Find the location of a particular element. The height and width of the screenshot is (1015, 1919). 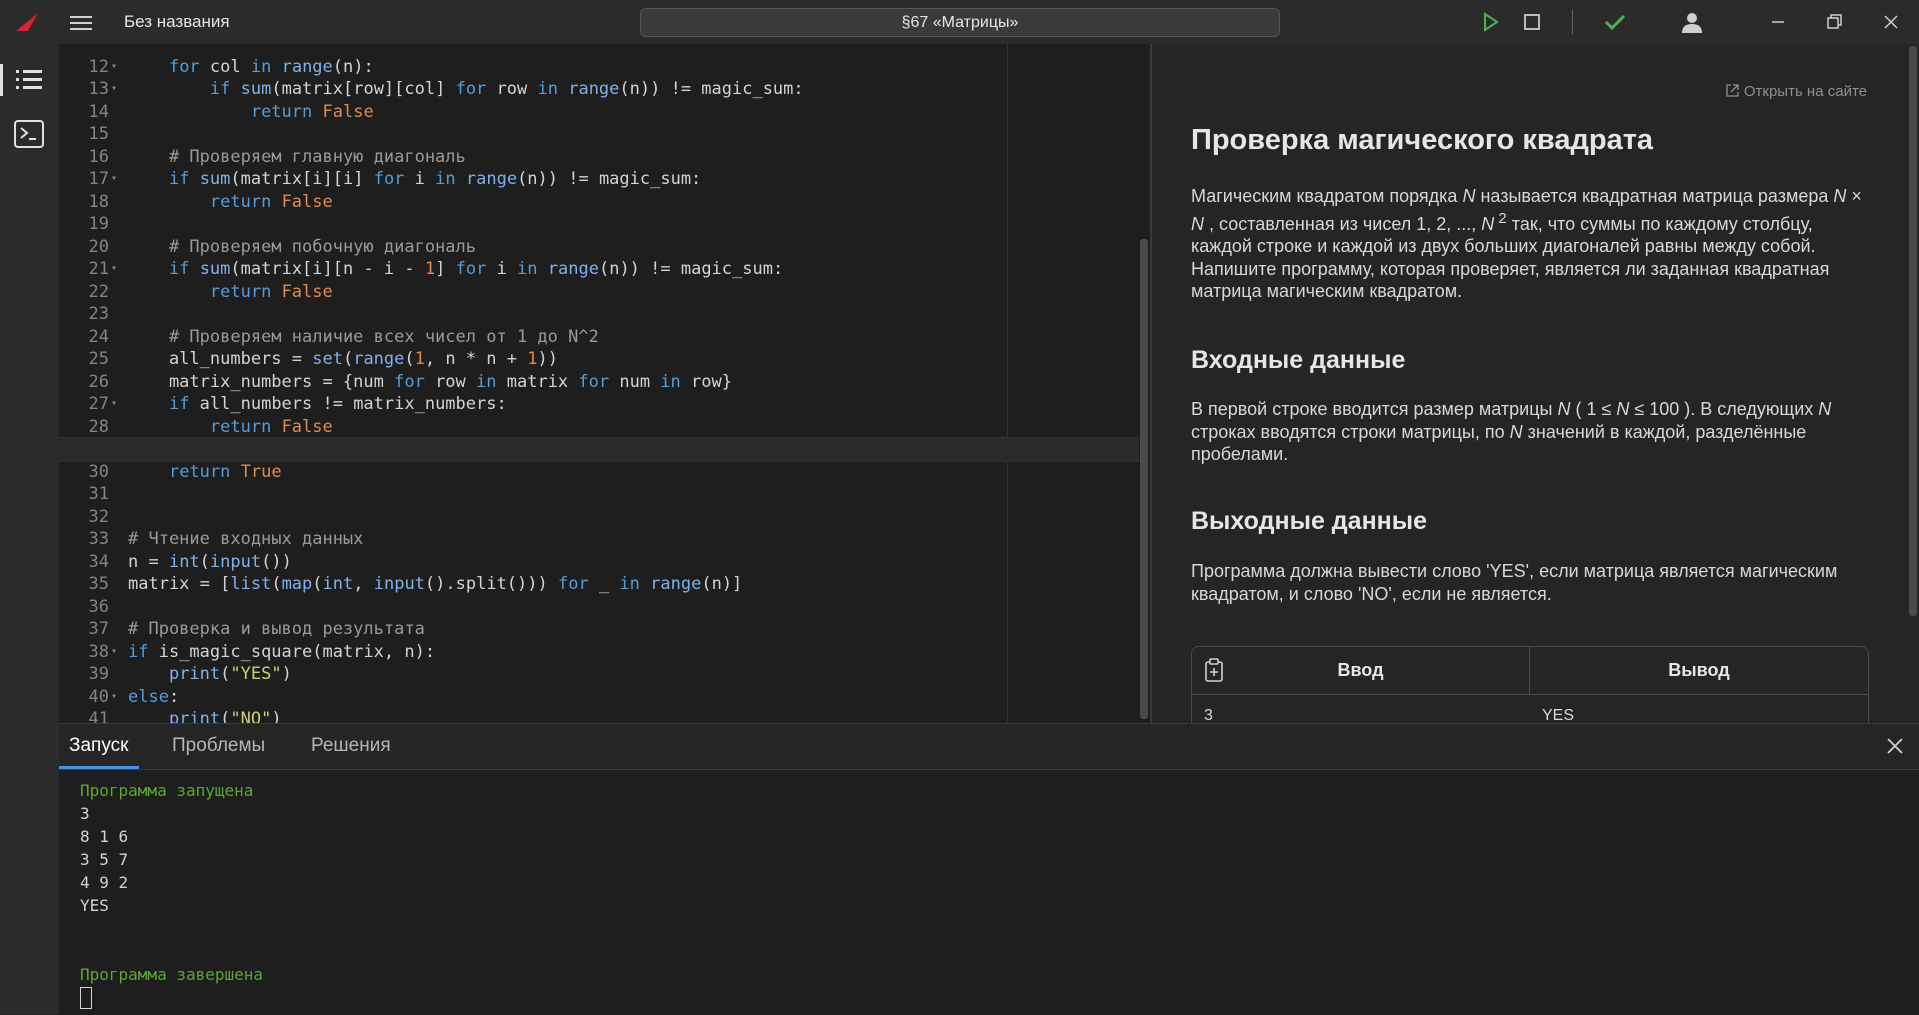

code-line: 27 ▾ if all_numbers != matrix_numbers: is located at coordinates (599, 392).